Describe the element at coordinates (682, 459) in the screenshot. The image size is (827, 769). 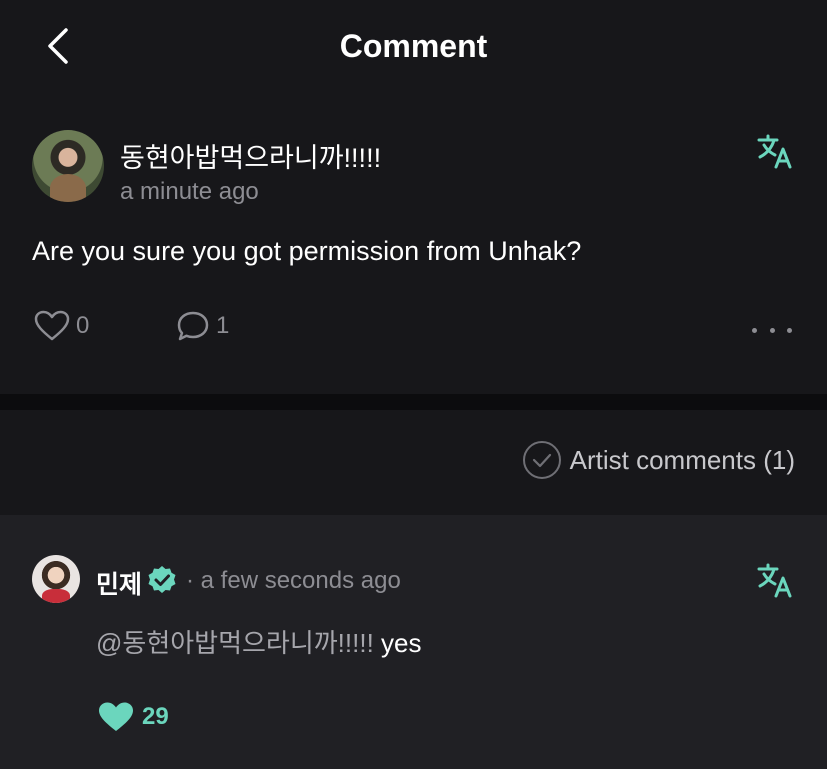
I see `artist-comments-label: Artist comments (1)` at that location.